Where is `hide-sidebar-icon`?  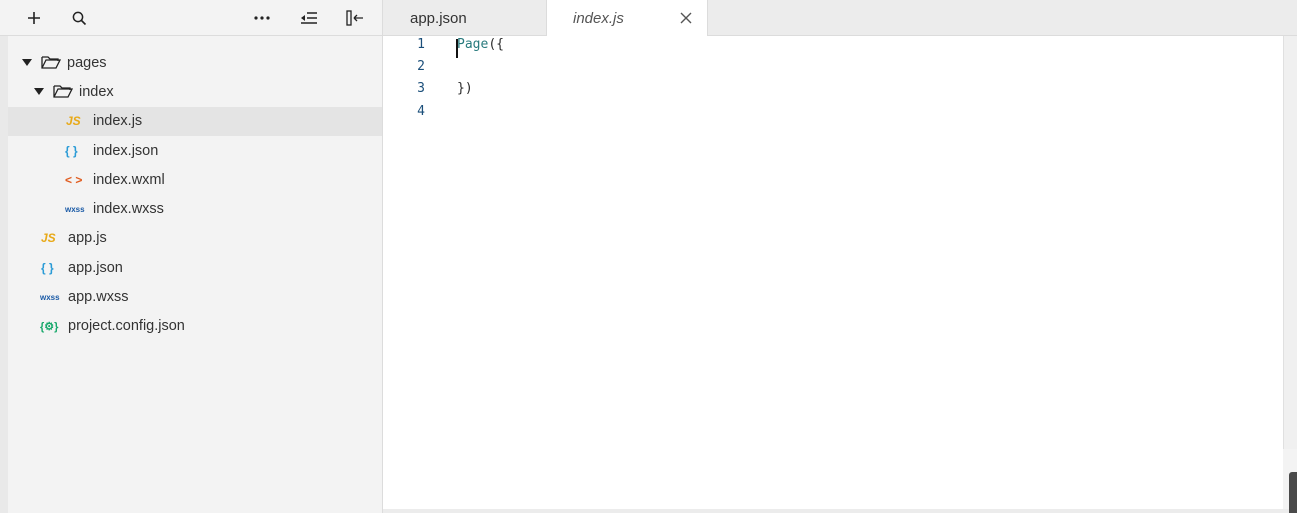 hide-sidebar-icon is located at coordinates (355, 18).